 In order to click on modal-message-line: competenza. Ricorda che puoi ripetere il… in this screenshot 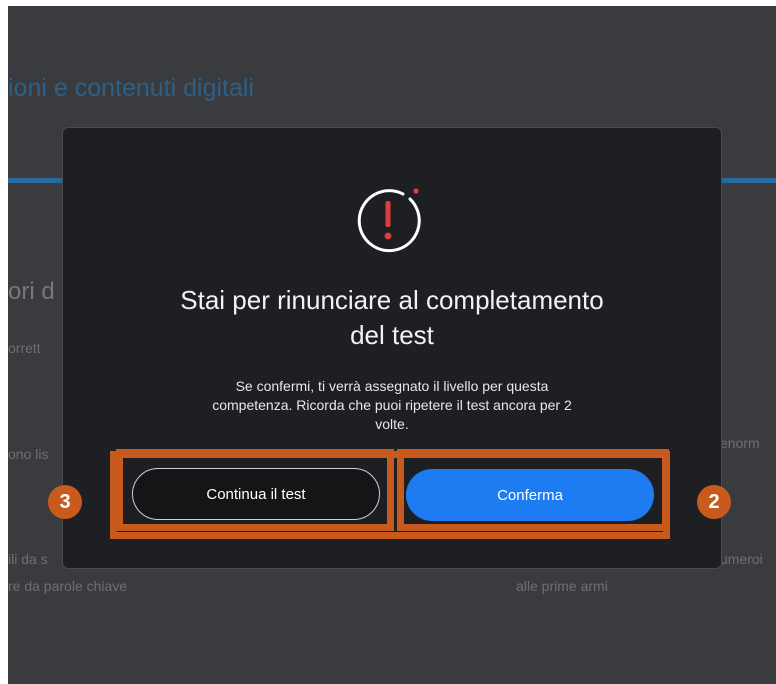, I will do `click(392, 405)`.